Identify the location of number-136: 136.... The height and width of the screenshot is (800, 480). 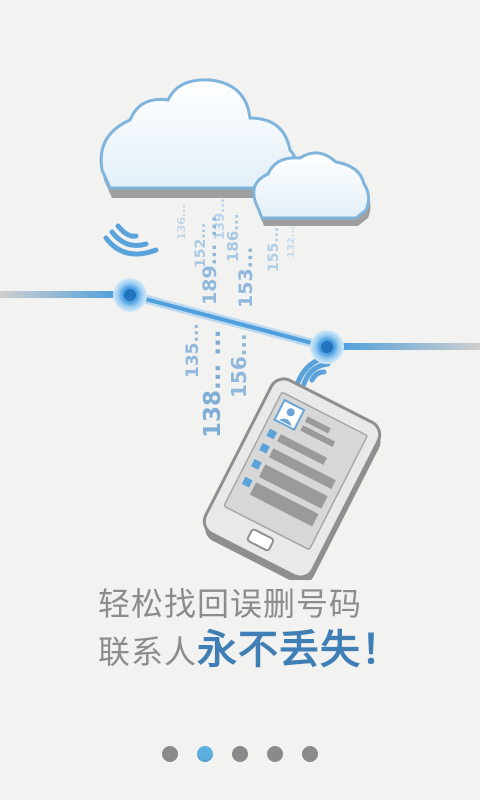
(181, 223).